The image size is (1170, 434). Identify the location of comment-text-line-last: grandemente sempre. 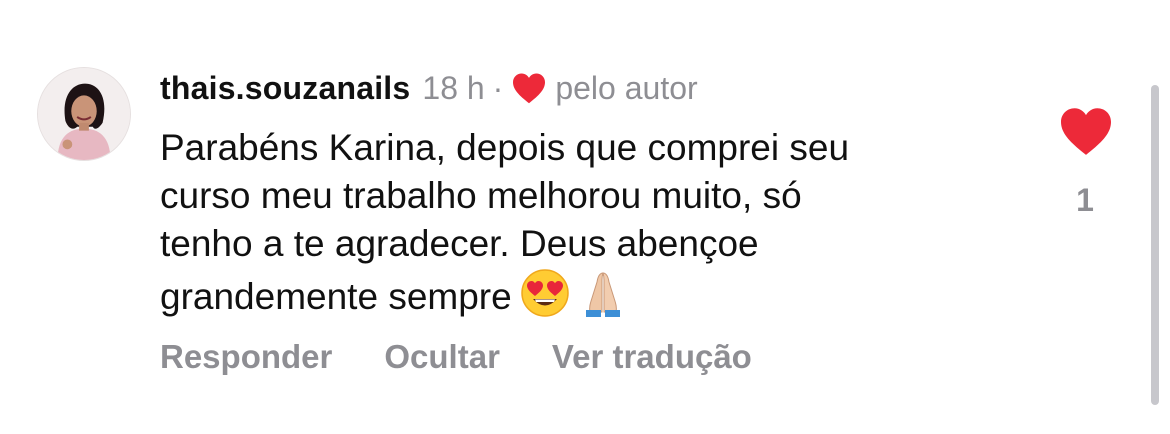
(590, 294).